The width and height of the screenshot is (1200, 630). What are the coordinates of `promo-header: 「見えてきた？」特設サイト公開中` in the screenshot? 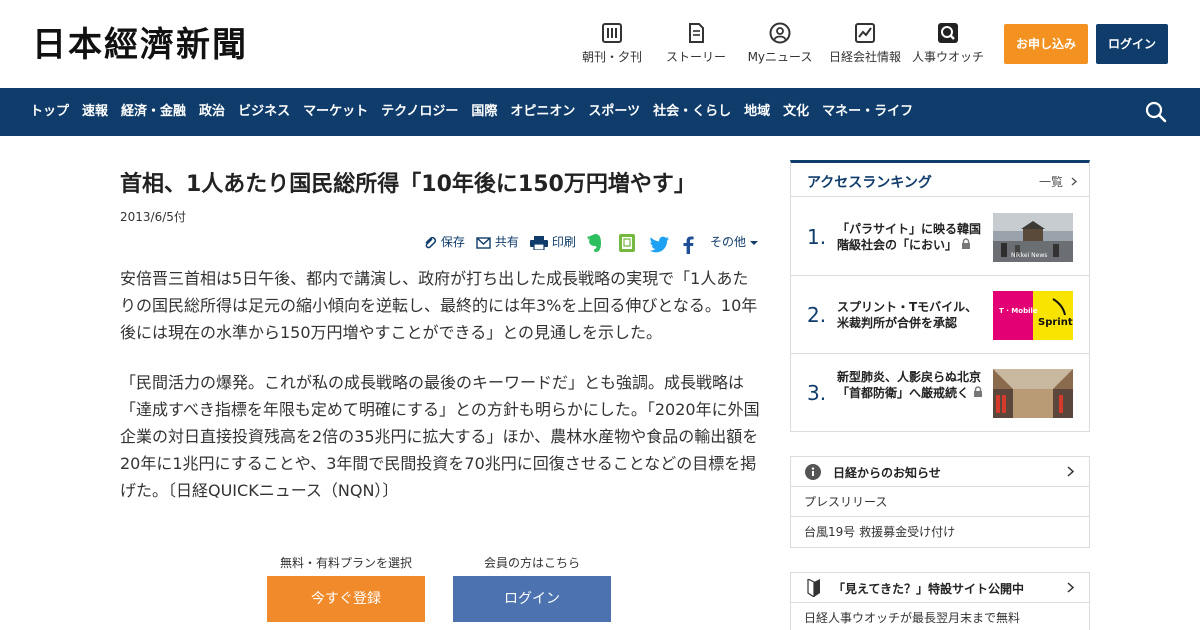 It's located at (940, 588).